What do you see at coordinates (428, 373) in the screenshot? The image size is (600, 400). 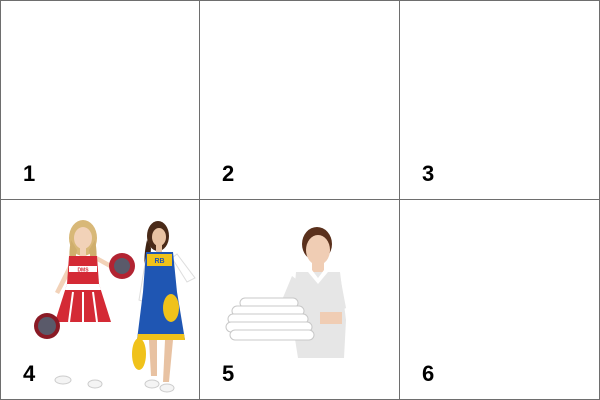 I see `cell-number: 6` at bounding box center [428, 373].